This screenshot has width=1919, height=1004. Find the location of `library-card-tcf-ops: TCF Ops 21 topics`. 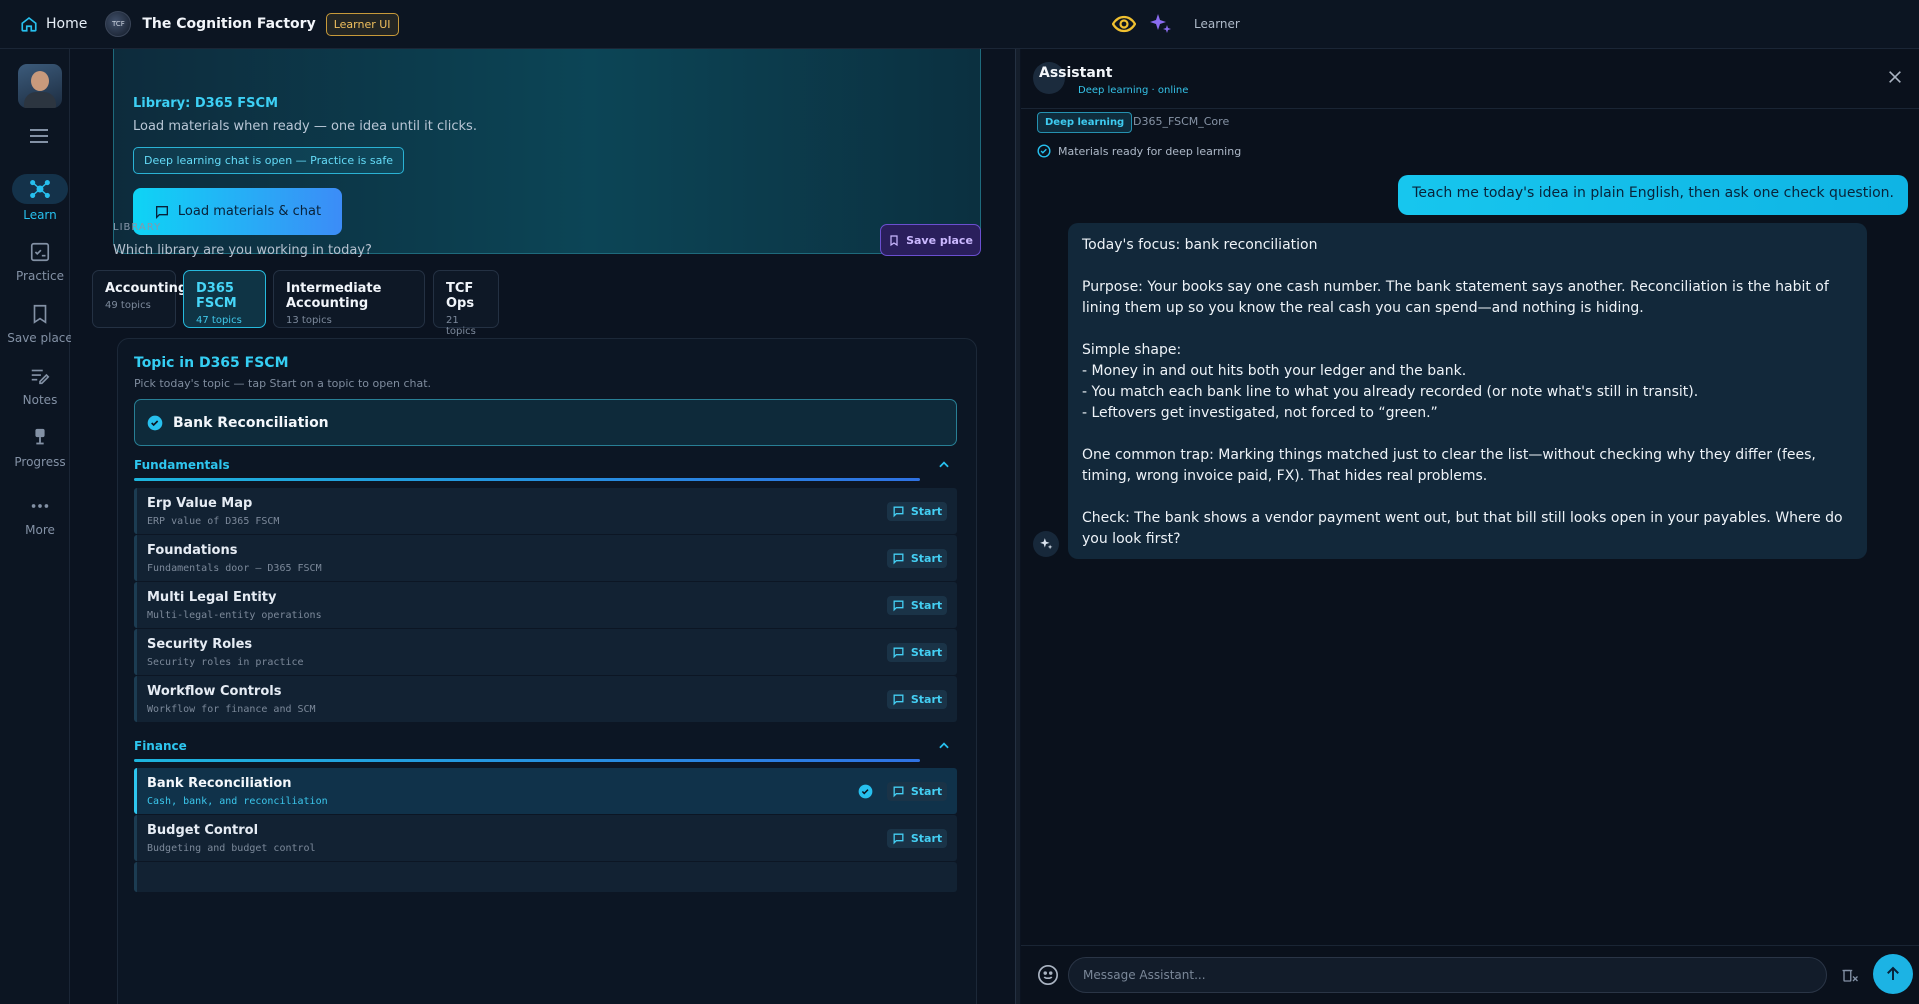

library-card-tcf-ops: TCF Ops 21 topics is located at coordinates (466, 303).